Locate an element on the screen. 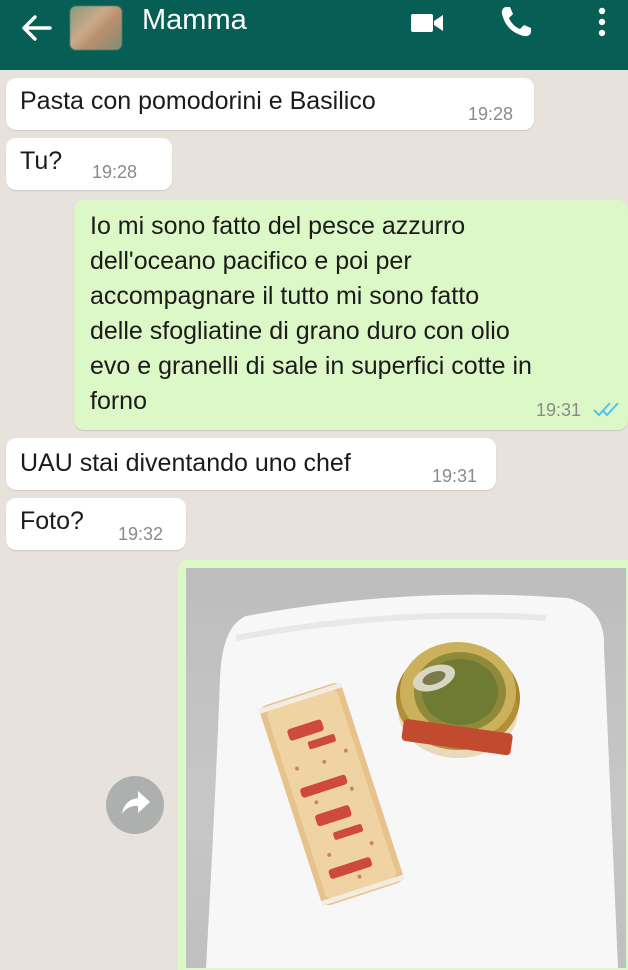  avatar is located at coordinates (96, 28).